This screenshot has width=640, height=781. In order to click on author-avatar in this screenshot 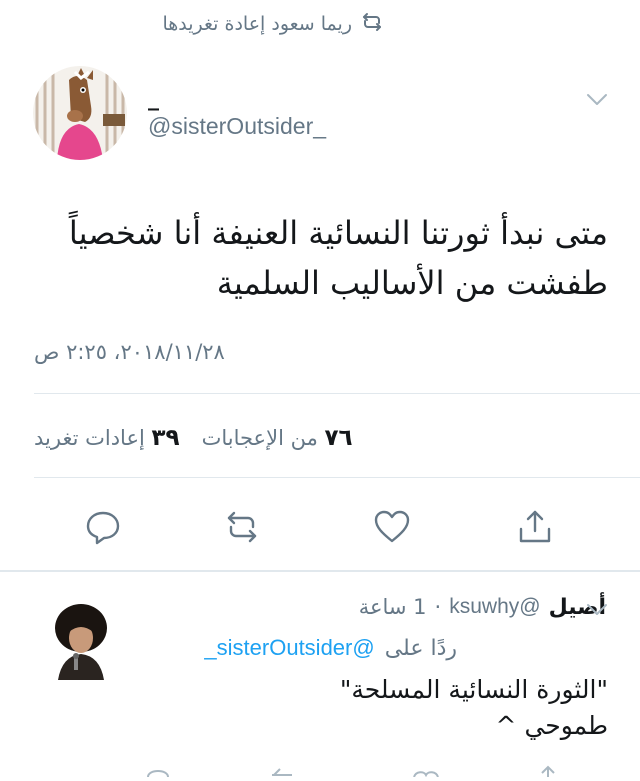, I will do `click(80, 113)`.